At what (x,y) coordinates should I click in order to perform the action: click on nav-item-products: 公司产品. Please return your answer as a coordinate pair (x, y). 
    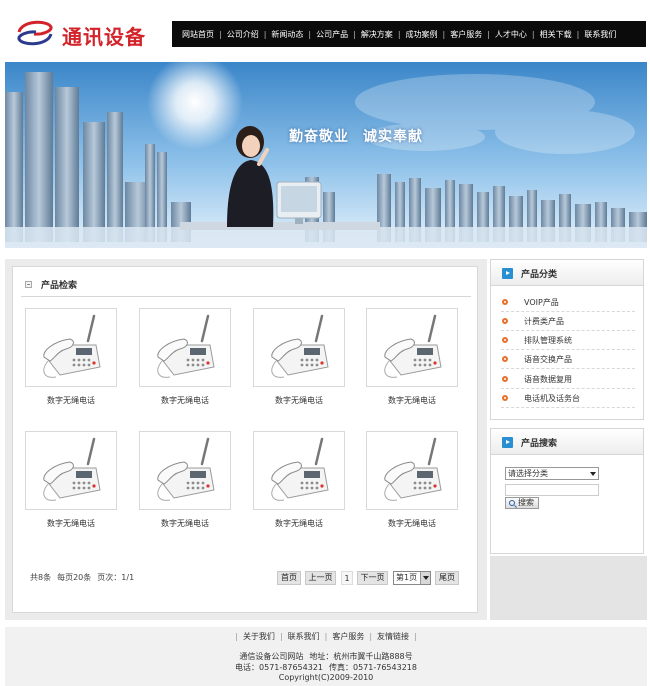
    Looking at the image, I should click on (332, 34).